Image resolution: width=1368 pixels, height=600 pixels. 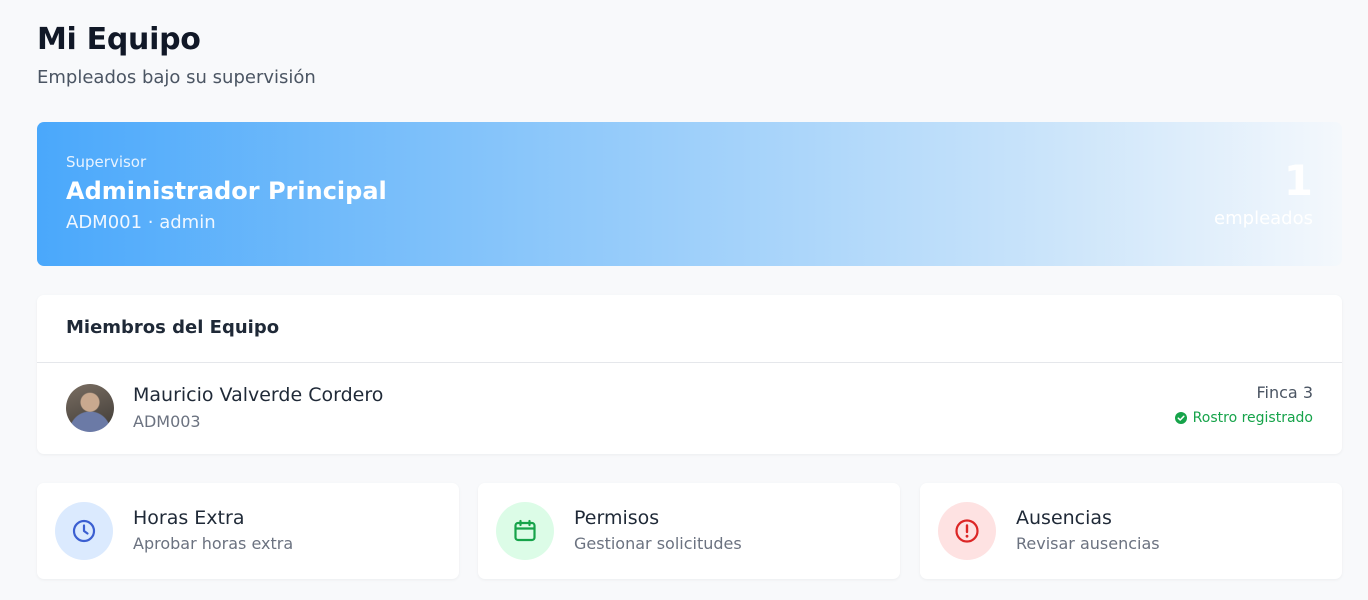 What do you see at coordinates (226, 191) in the screenshot?
I see `supervisor-name: Administrador Principal` at bounding box center [226, 191].